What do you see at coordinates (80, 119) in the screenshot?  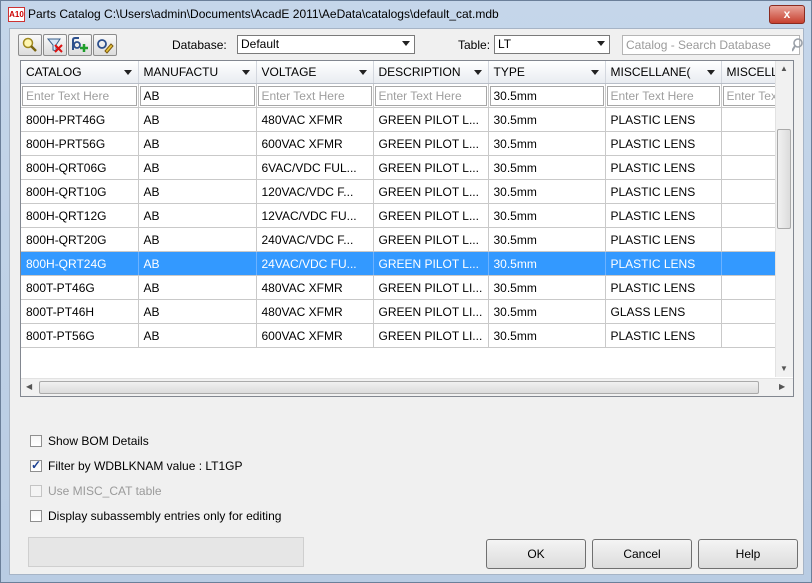 I see `table-cell: 800H-PRT46G` at bounding box center [80, 119].